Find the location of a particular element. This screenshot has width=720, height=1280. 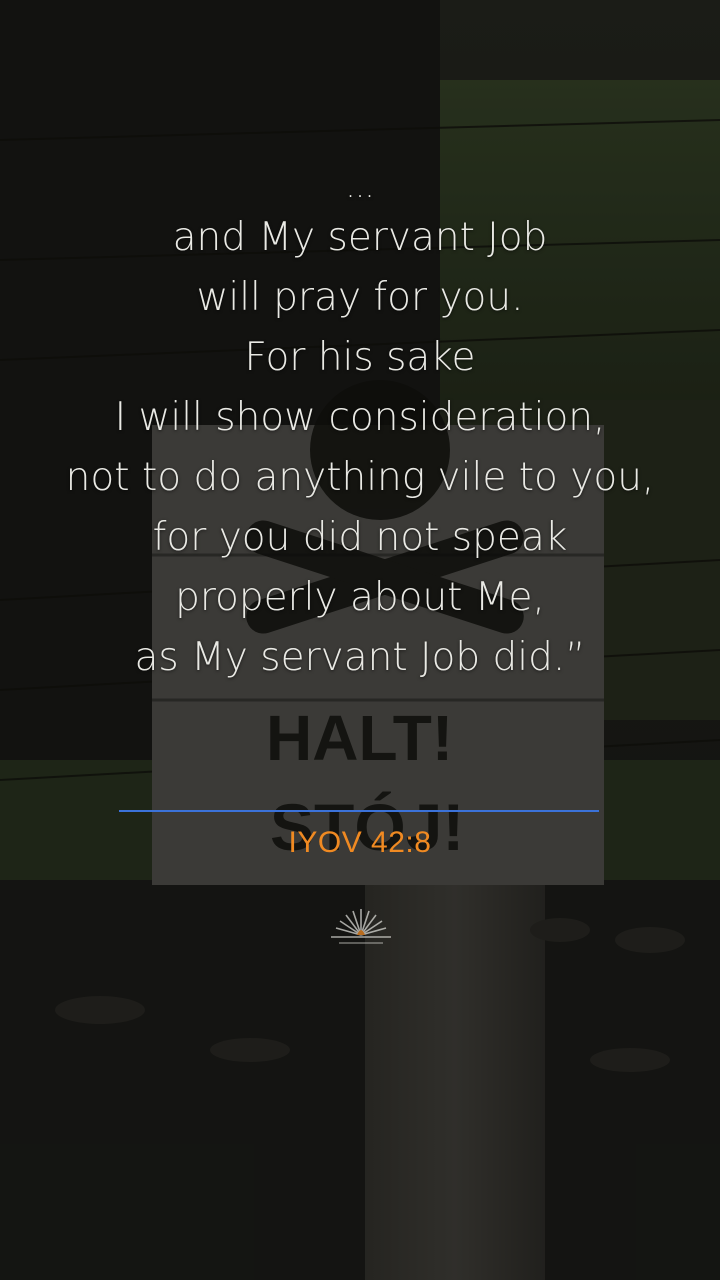

verse-line: For his sake is located at coordinates (360, 357).